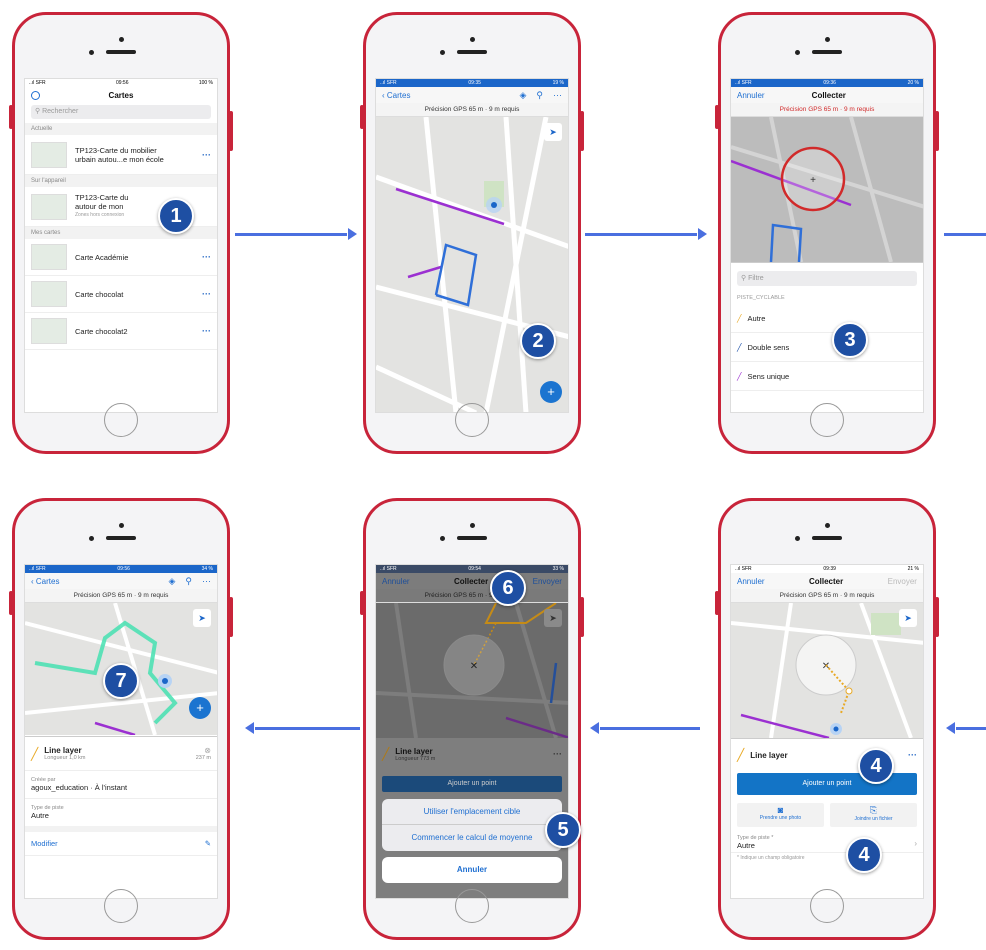 Image resolution: width=986 pixels, height=950 pixels. I want to click on start-averaging-option: Commencer le calcul de moyenne, so click(472, 838).